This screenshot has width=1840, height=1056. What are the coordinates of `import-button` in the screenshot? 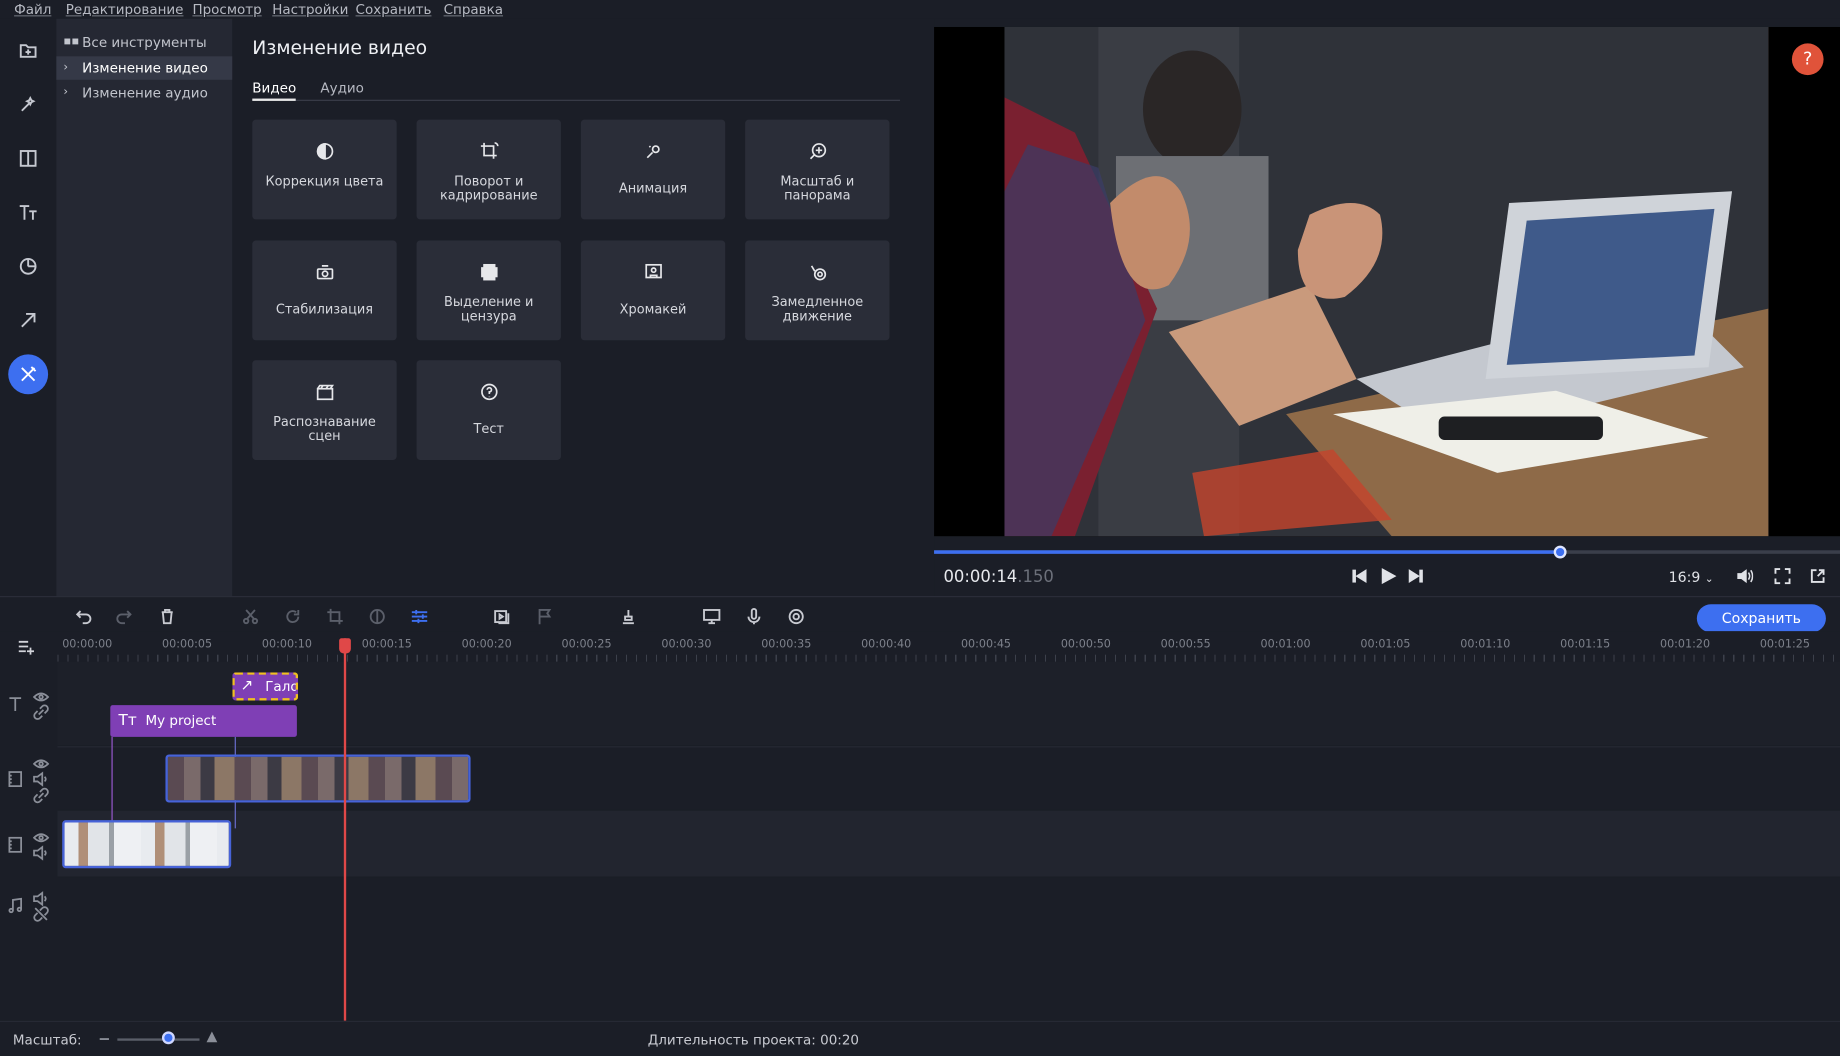 It's located at (28, 51).